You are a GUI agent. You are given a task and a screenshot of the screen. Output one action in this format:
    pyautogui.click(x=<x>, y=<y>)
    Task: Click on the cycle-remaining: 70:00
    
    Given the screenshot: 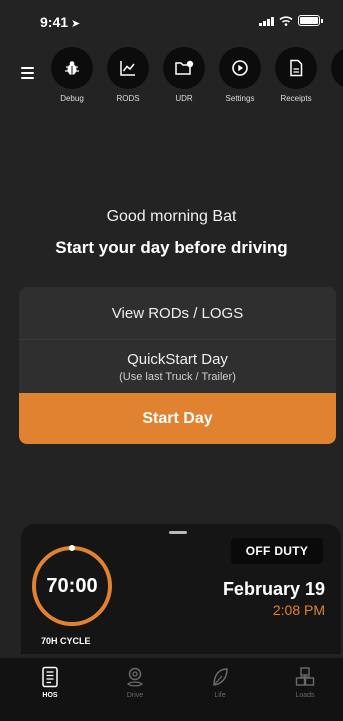 What is the action you would take?
    pyautogui.click(x=72, y=585)
    